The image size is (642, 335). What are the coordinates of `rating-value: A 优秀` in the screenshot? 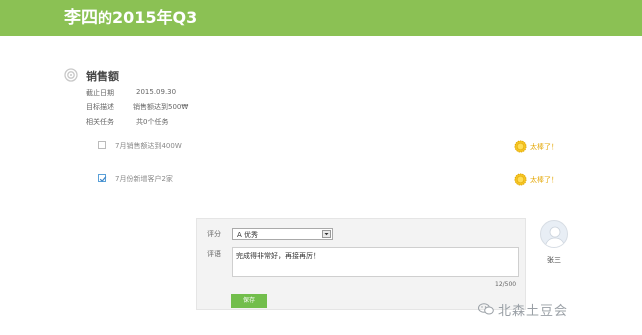 It's located at (248, 235).